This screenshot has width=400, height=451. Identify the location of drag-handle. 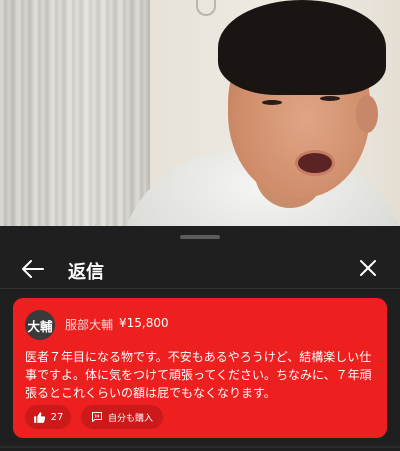
(200, 237).